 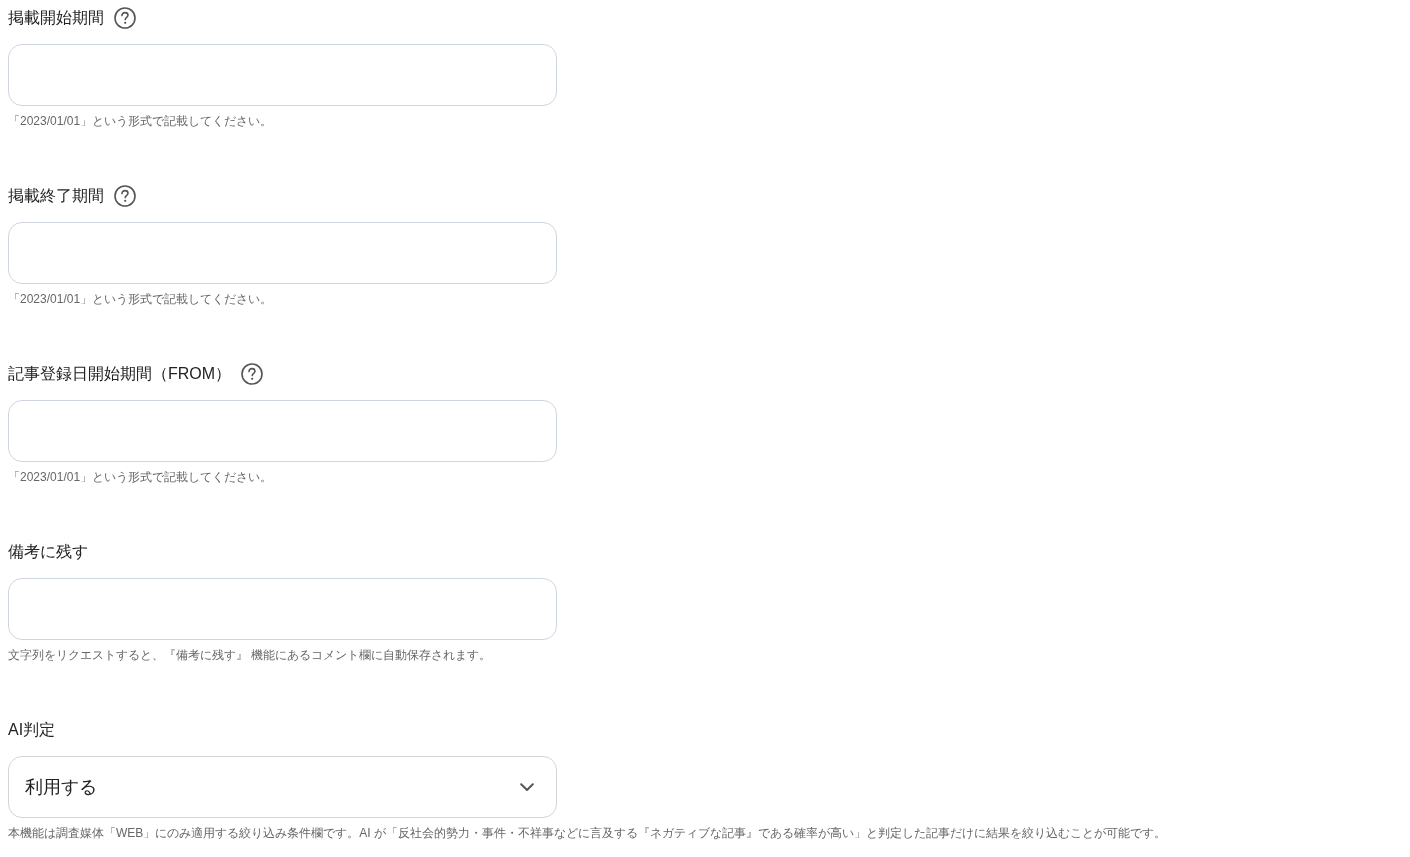 I want to click on field-label: 備考に残す, so click(x=48, y=552).